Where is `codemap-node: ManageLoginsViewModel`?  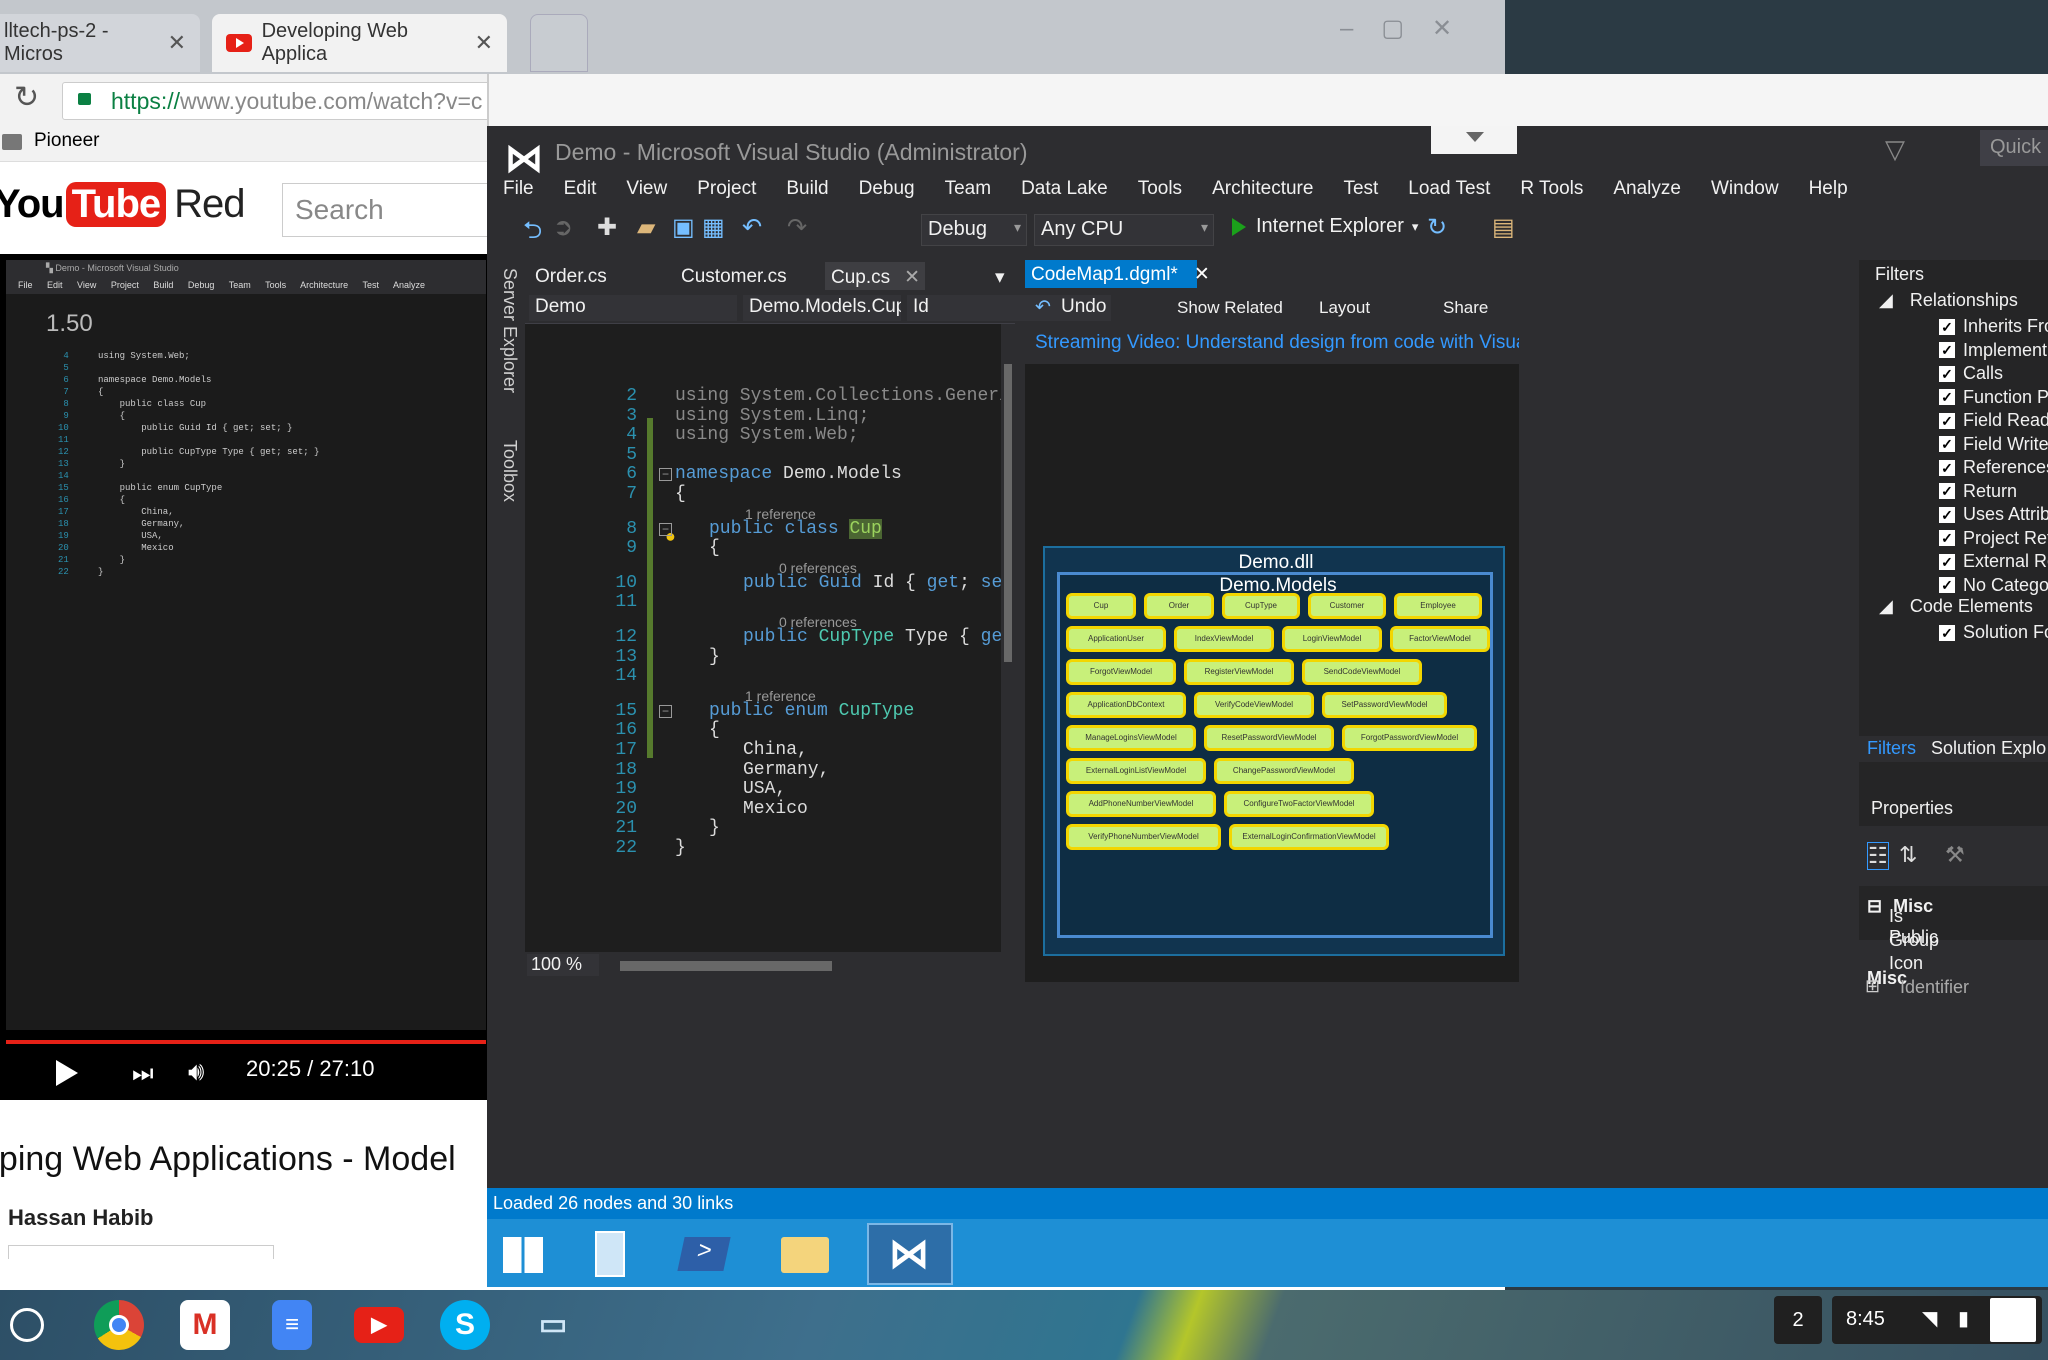
codemap-node: ManageLoginsViewModel is located at coordinates (1131, 738).